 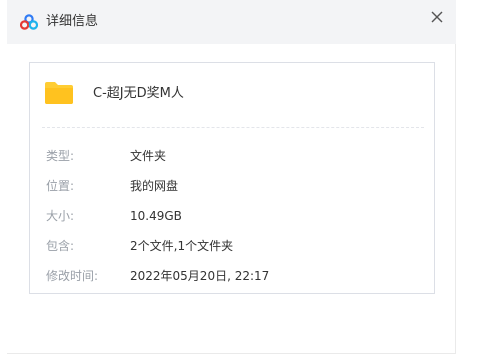 I want to click on location-label: 位置:, so click(x=60, y=186).